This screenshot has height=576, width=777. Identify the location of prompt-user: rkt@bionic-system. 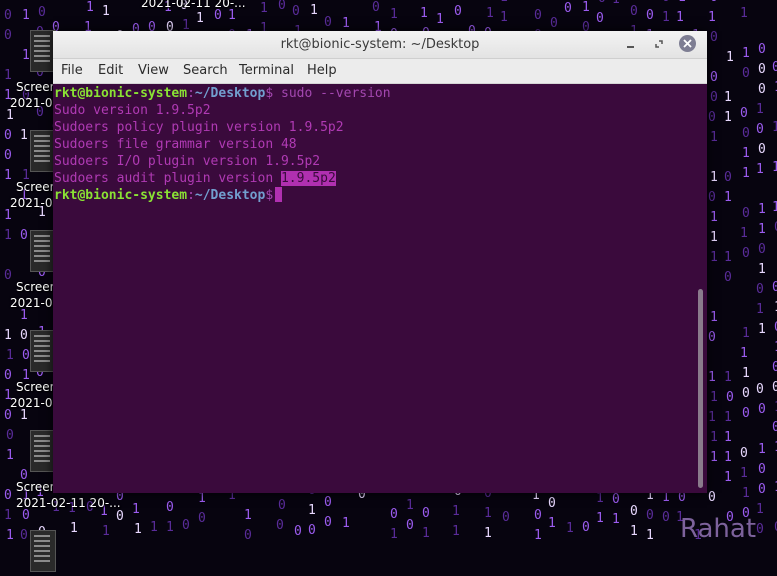
(121, 93).